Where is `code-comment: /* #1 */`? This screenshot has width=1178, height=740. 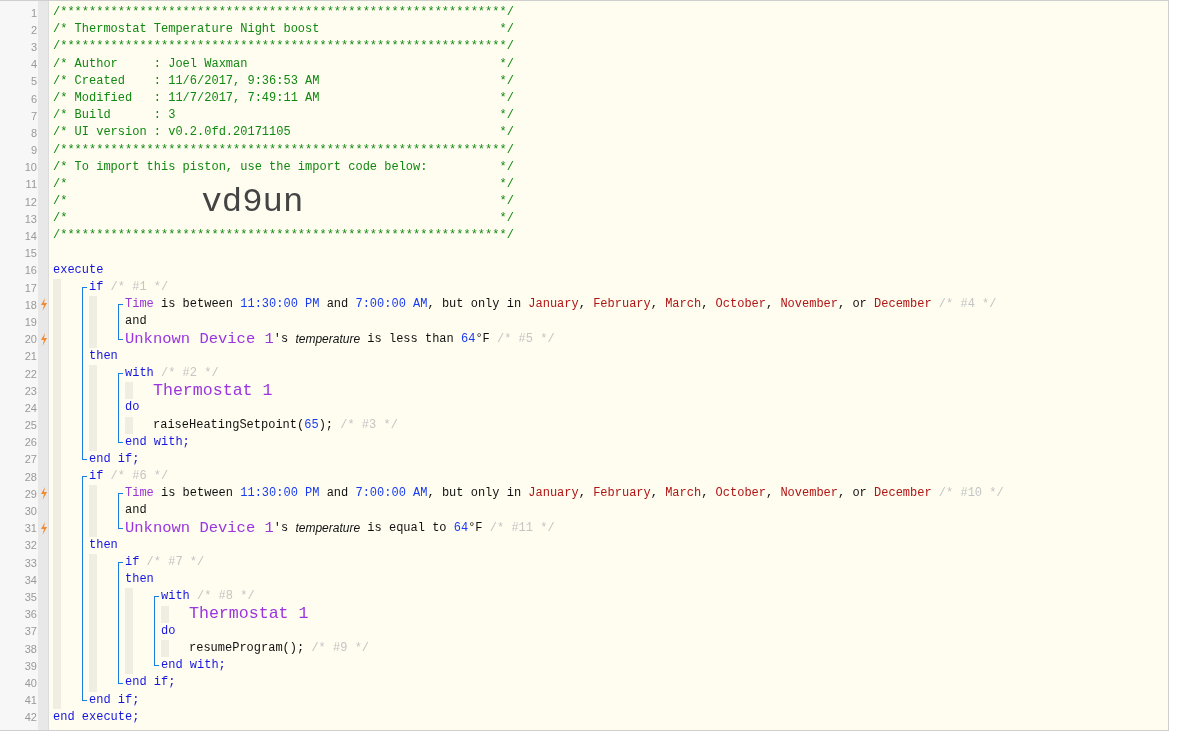
code-comment: /* #1 */ is located at coordinates (139, 287).